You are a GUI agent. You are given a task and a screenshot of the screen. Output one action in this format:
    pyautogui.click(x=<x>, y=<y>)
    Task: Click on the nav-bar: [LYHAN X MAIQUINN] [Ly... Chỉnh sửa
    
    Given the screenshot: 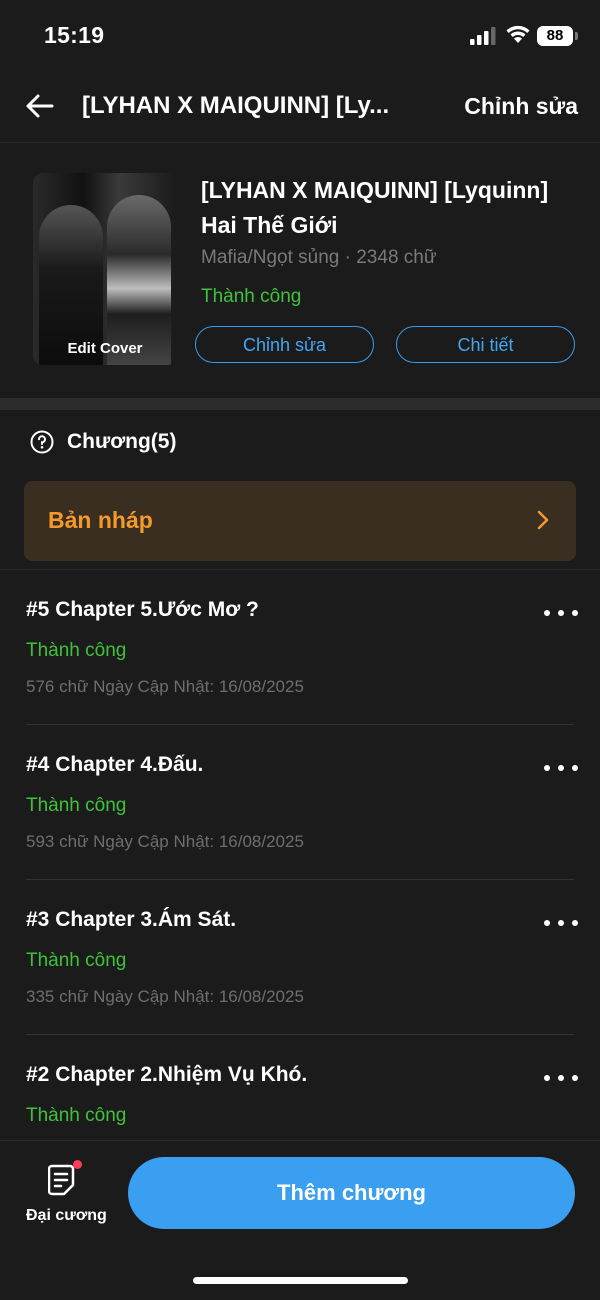 What is the action you would take?
    pyautogui.click(x=300, y=106)
    